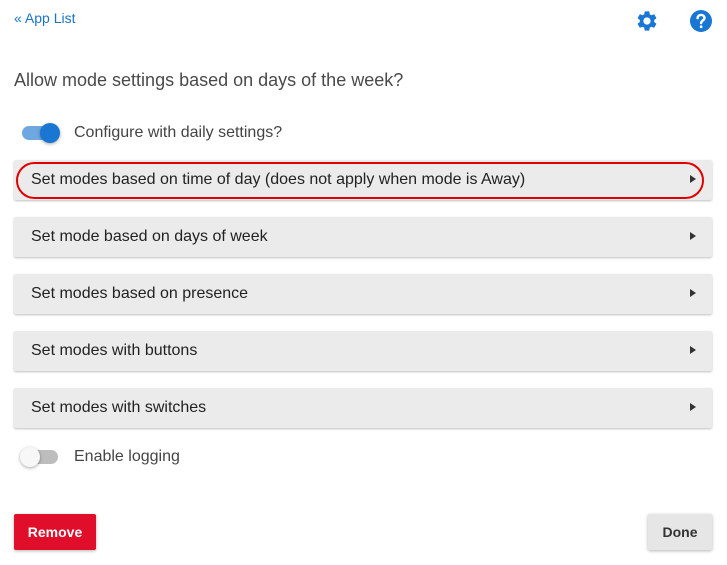 Image resolution: width=727 pixels, height=565 pixels. I want to click on done-button: Done, so click(680, 532).